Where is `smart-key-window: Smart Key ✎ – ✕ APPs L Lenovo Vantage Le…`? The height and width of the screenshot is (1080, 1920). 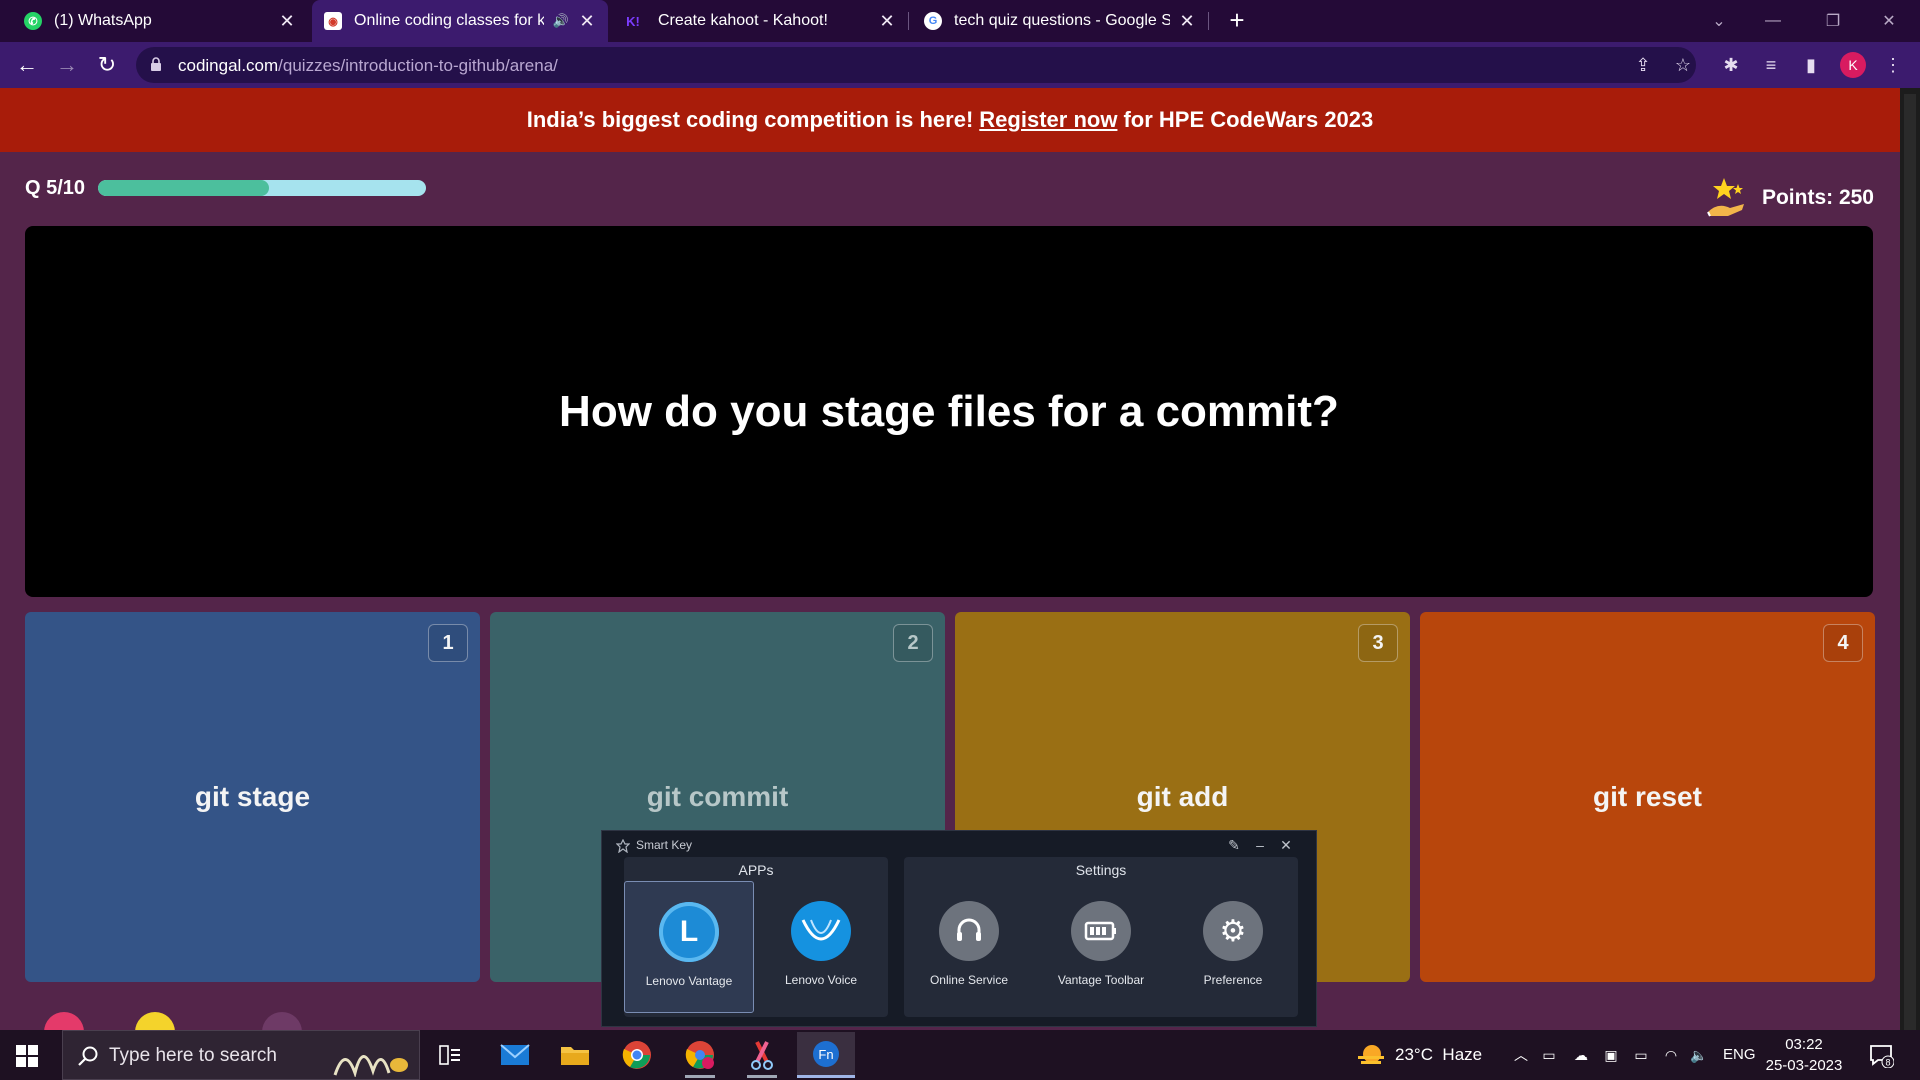 smart-key-window: Smart Key ✎ – ✕ APPs L Lenovo Vantage Le… is located at coordinates (959, 928).